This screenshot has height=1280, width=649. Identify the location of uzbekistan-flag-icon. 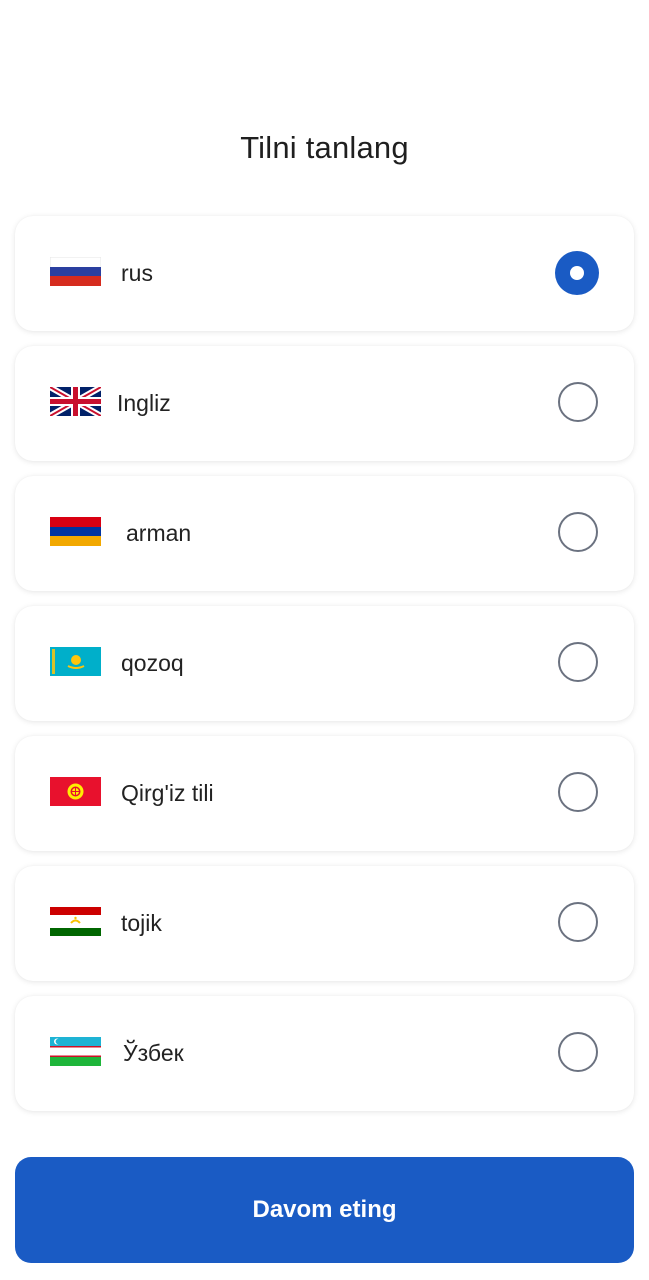
(75, 1051).